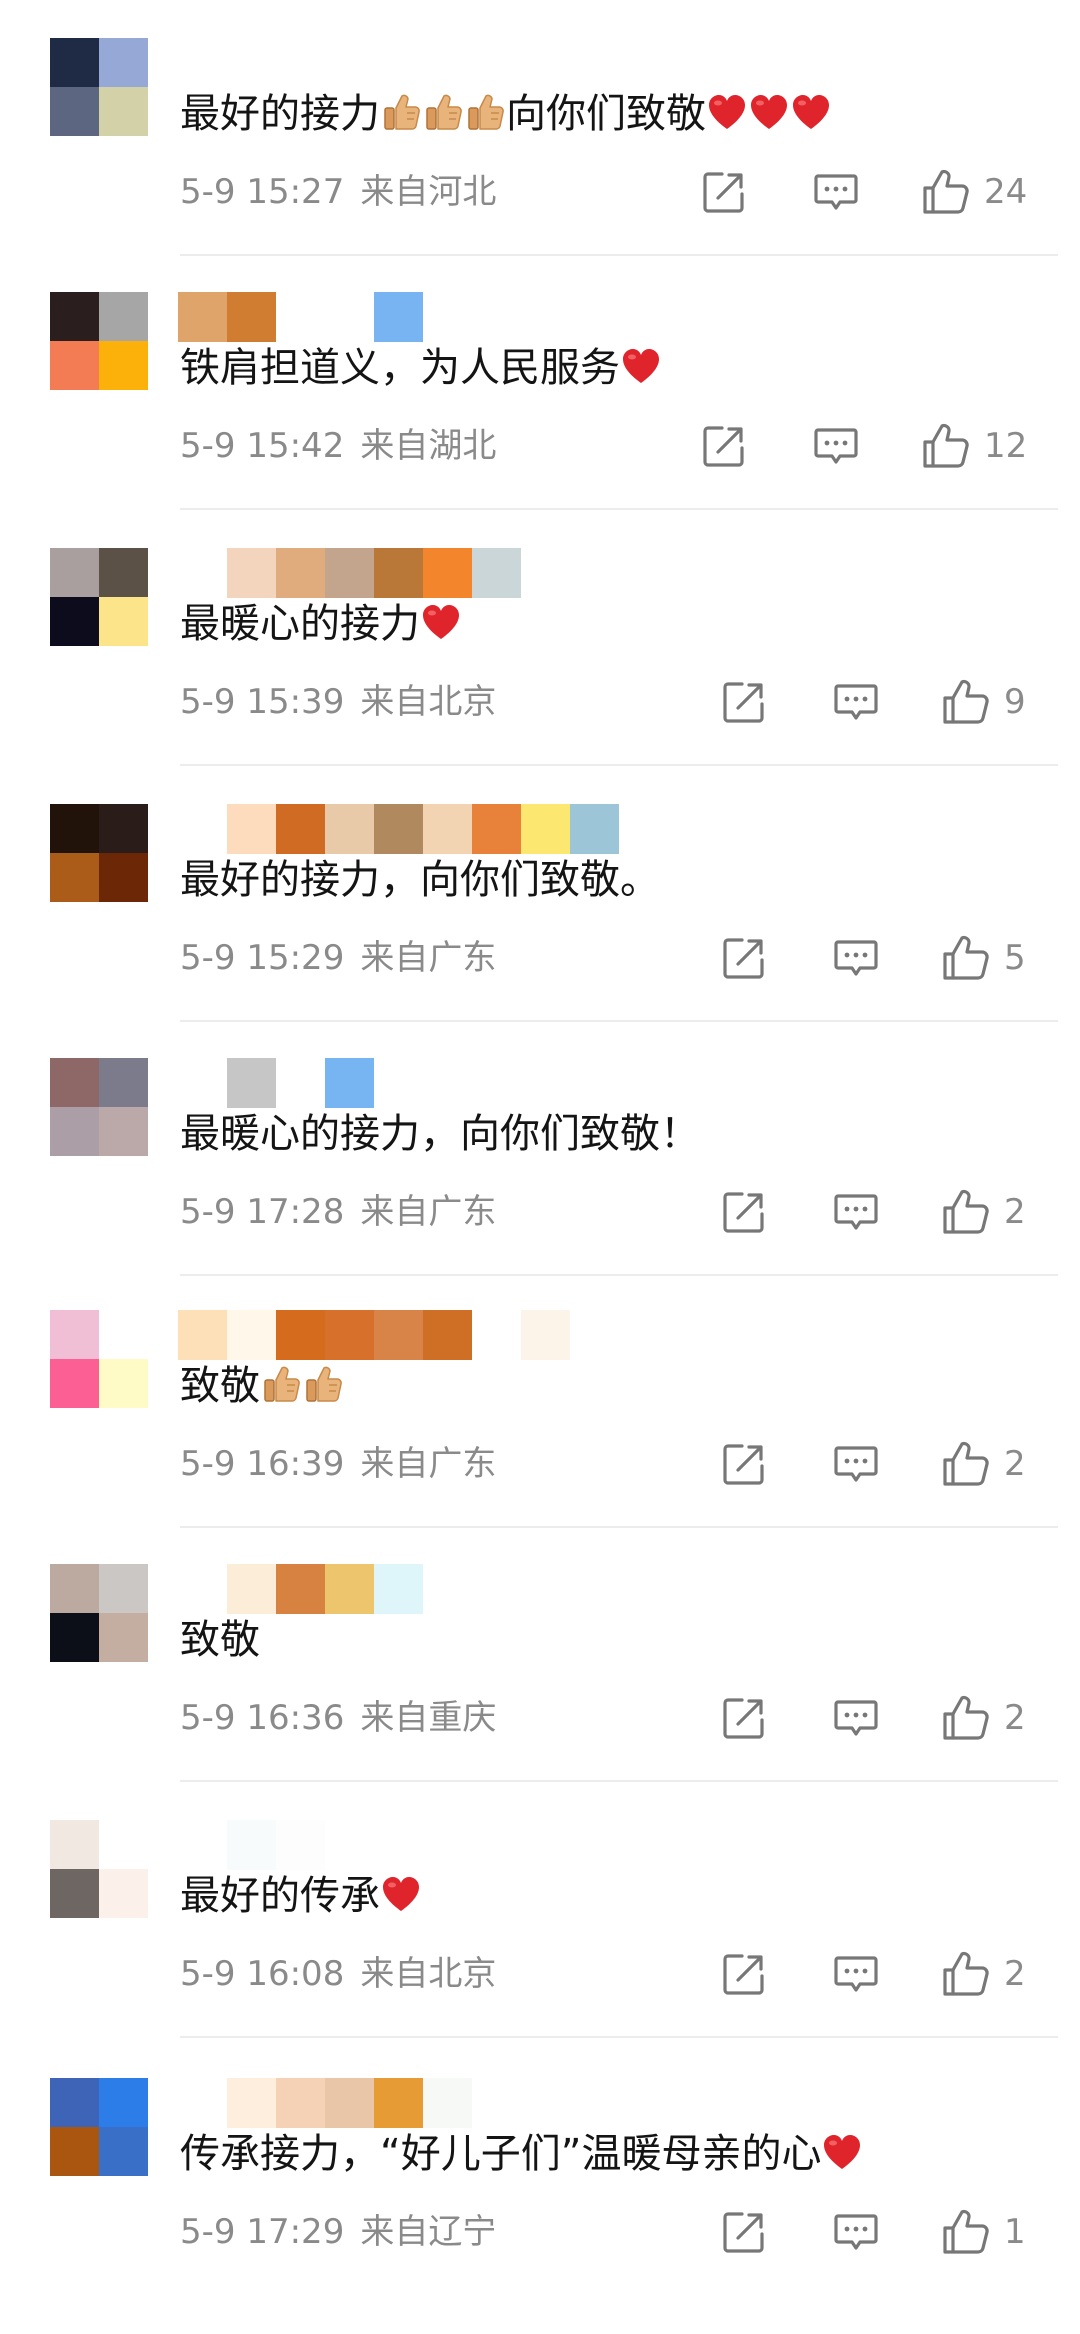  What do you see at coordinates (540, 1186) in the screenshot?
I see `comment-item: 最暖心的接力，向你们致敬！ 5-9 17:28 来自广东 2` at bounding box center [540, 1186].